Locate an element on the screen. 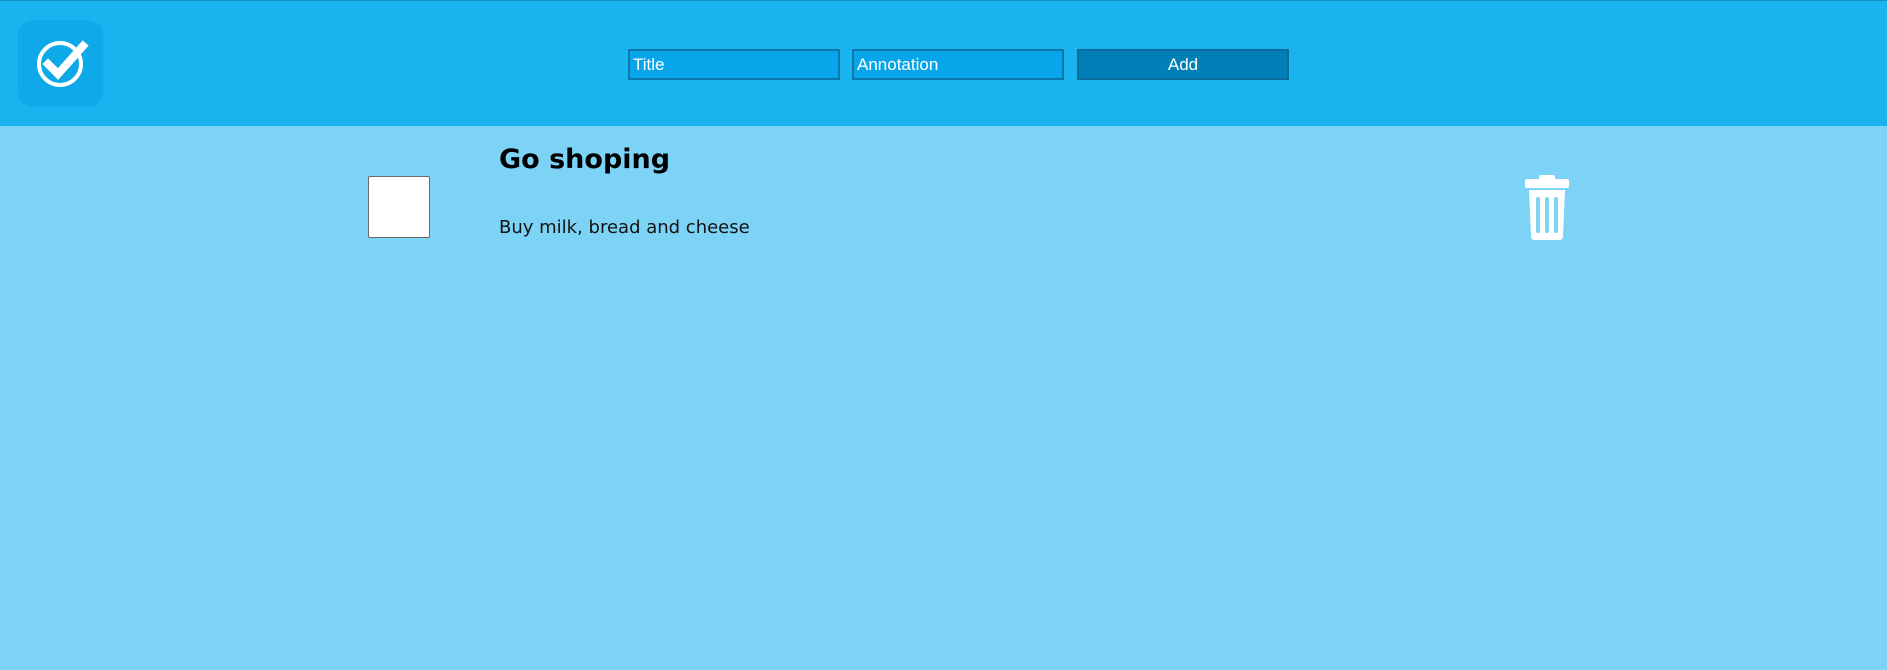  title-input is located at coordinates (734, 64).